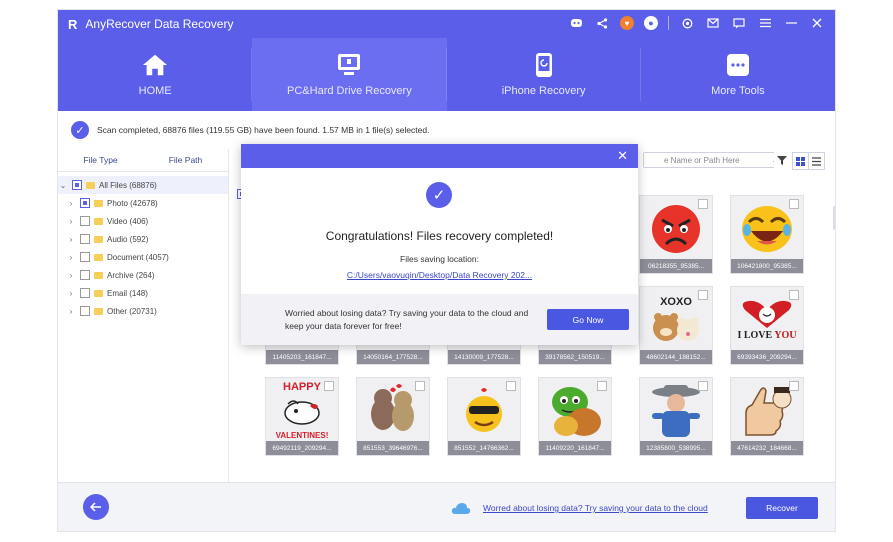 Image resolution: width=893 pixels, height=542 pixels. What do you see at coordinates (696, 23) in the screenshot?
I see `titlebar-icons: ♥ ●` at bounding box center [696, 23].